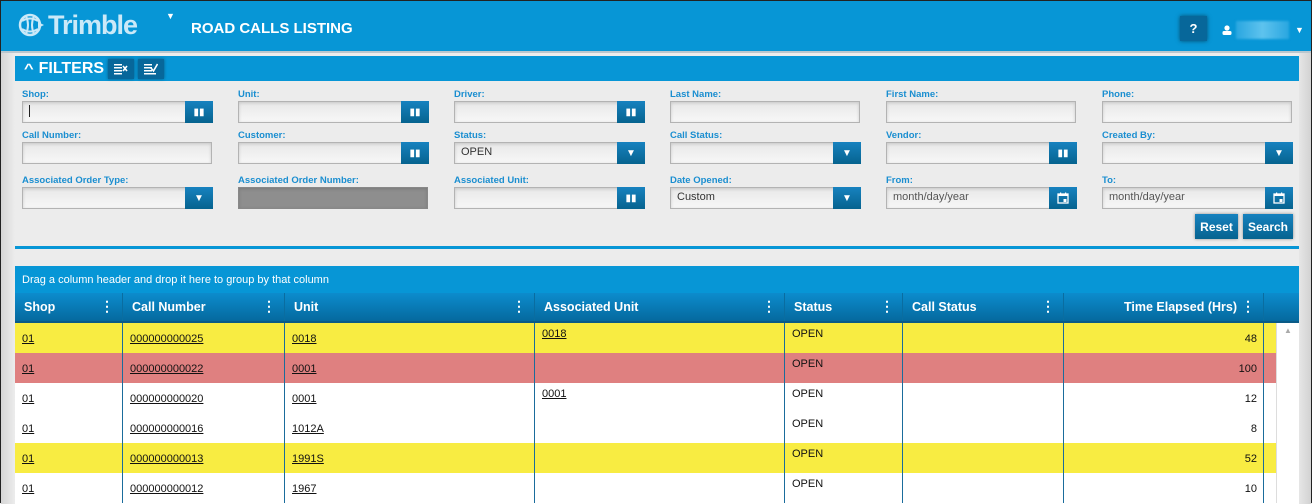  Describe the element at coordinates (765, 153) in the screenshot. I see `call-status-select` at that location.